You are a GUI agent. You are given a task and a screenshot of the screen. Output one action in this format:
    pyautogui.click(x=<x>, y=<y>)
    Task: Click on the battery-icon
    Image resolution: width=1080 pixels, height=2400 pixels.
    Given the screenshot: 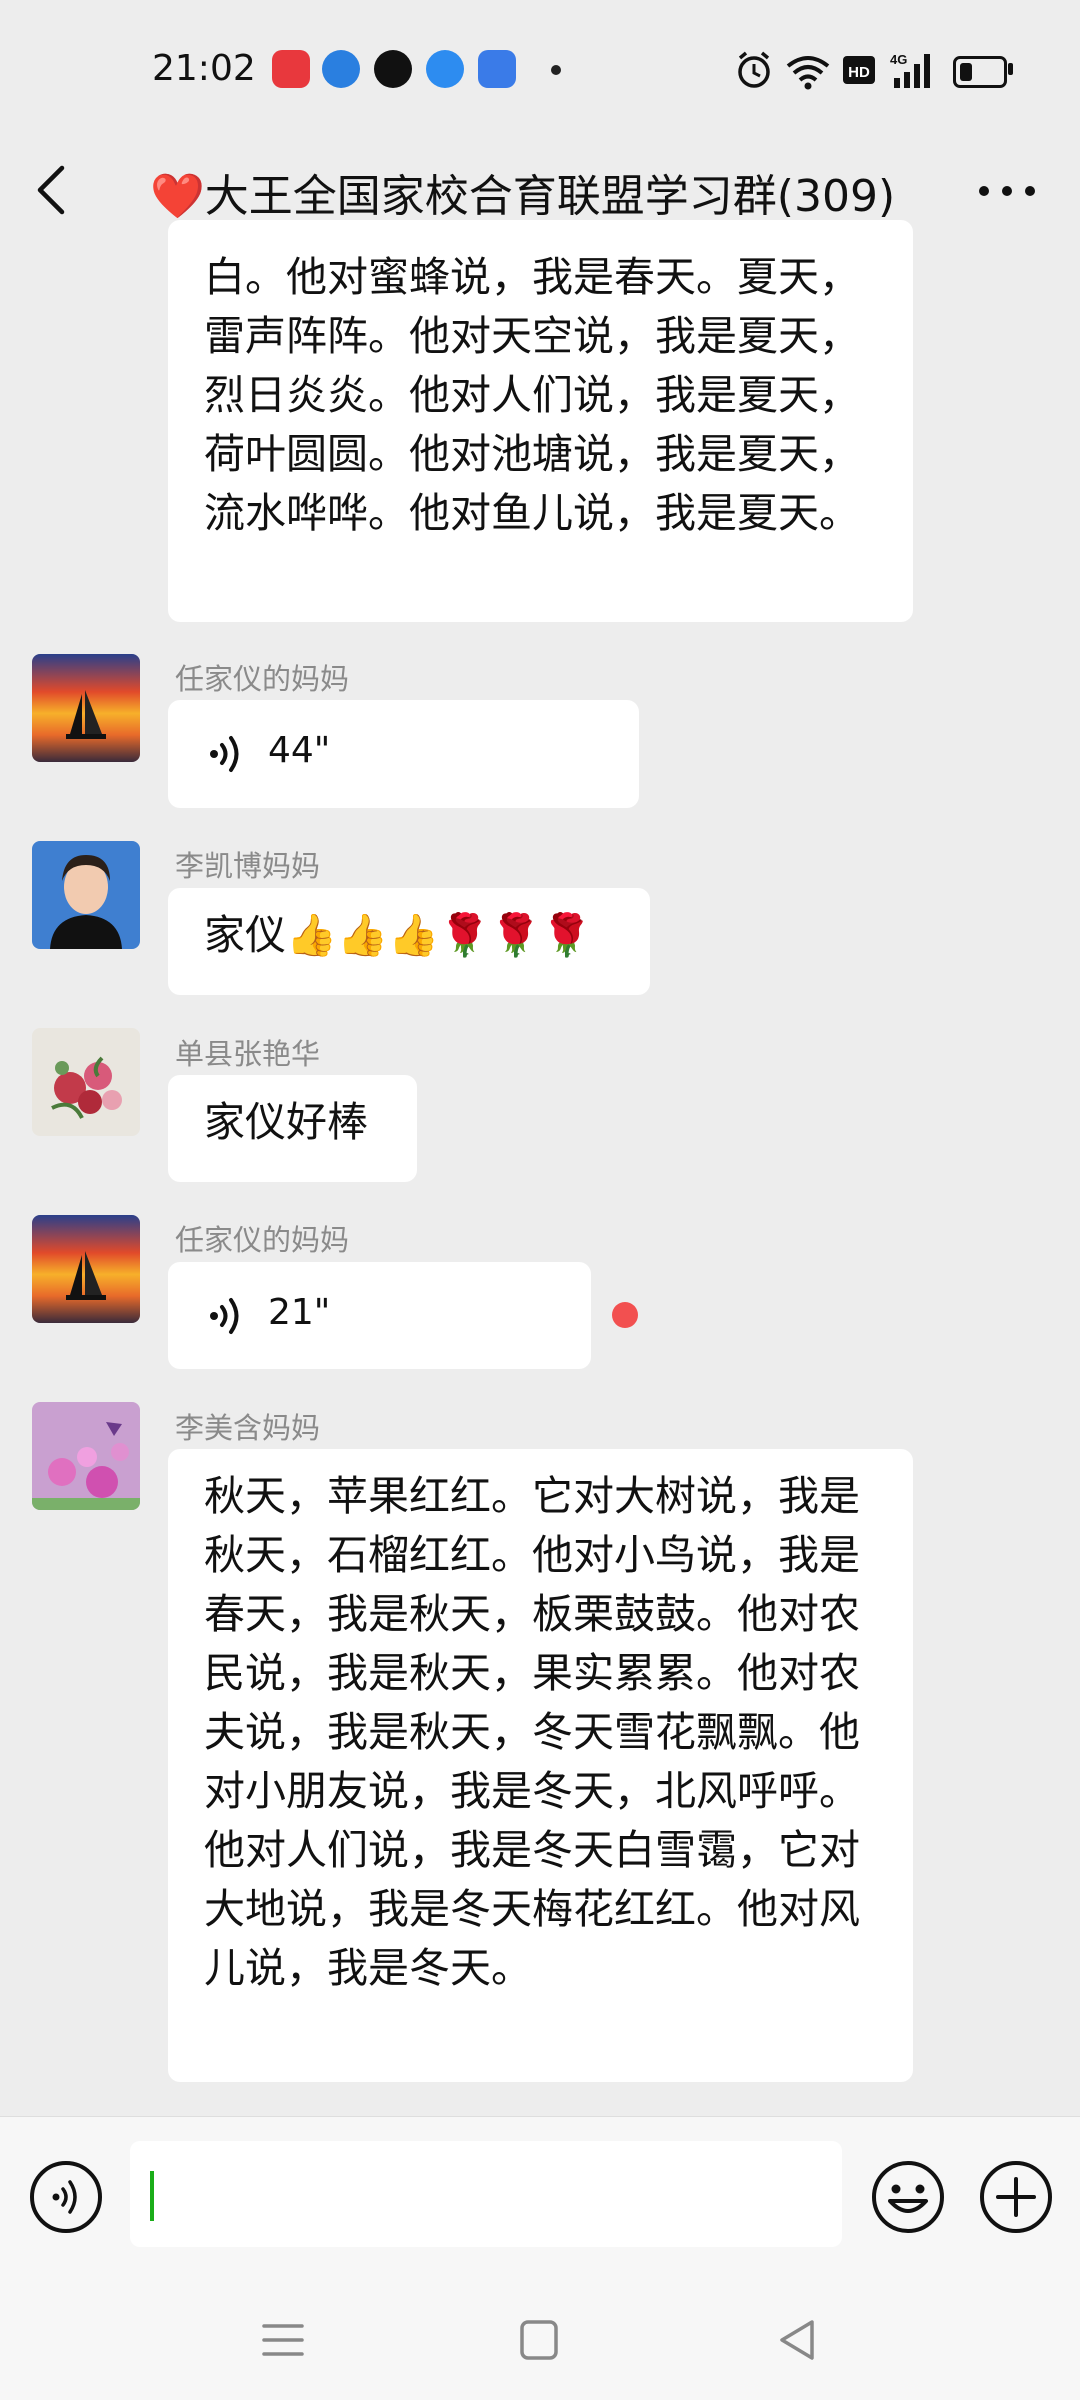 What is the action you would take?
    pyautogui.click(x=980, y=72)
    